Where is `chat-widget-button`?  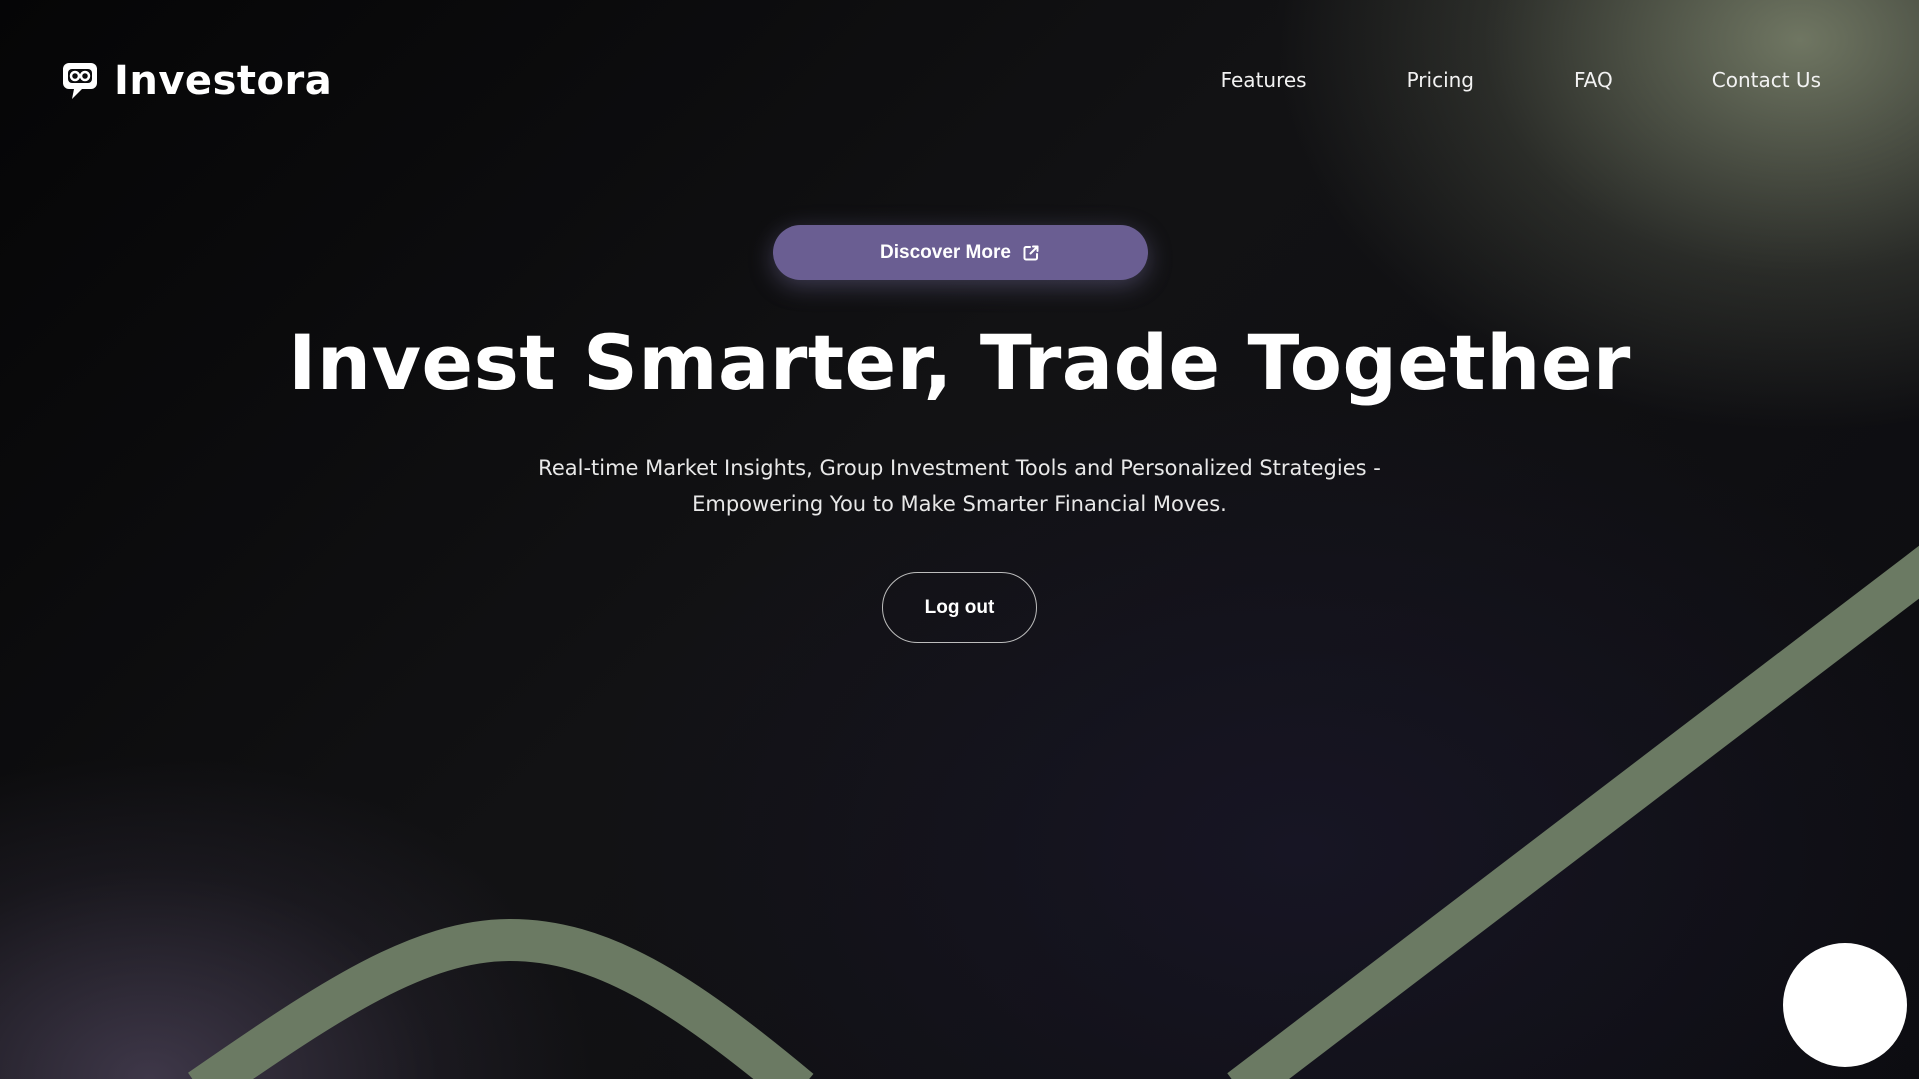 chat-widget-button is located at coordinates (1845, 1005).